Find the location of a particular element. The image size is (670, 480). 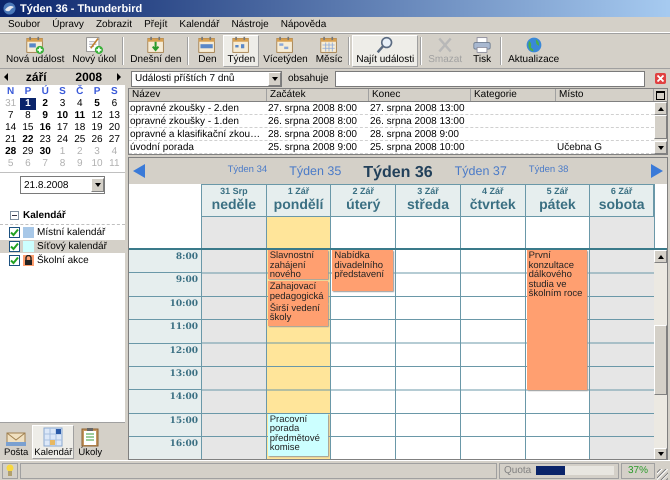

previous-month-button is located at coordinates (6, 77).